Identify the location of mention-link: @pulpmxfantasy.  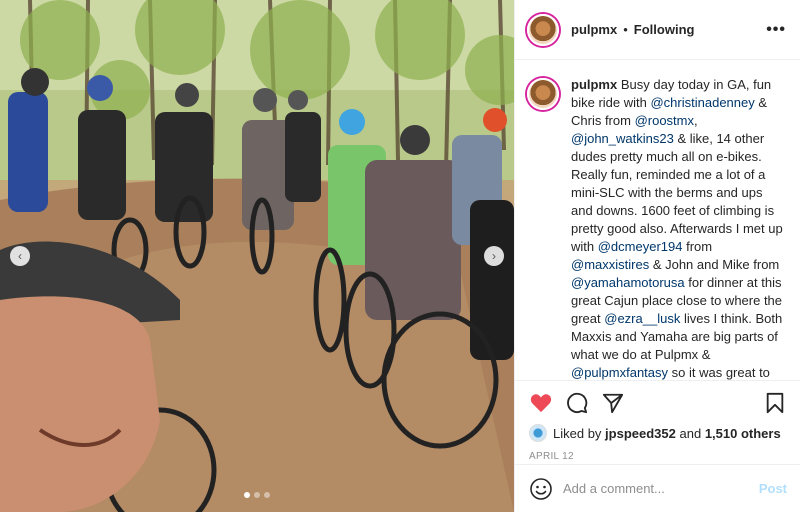
(619, 372).